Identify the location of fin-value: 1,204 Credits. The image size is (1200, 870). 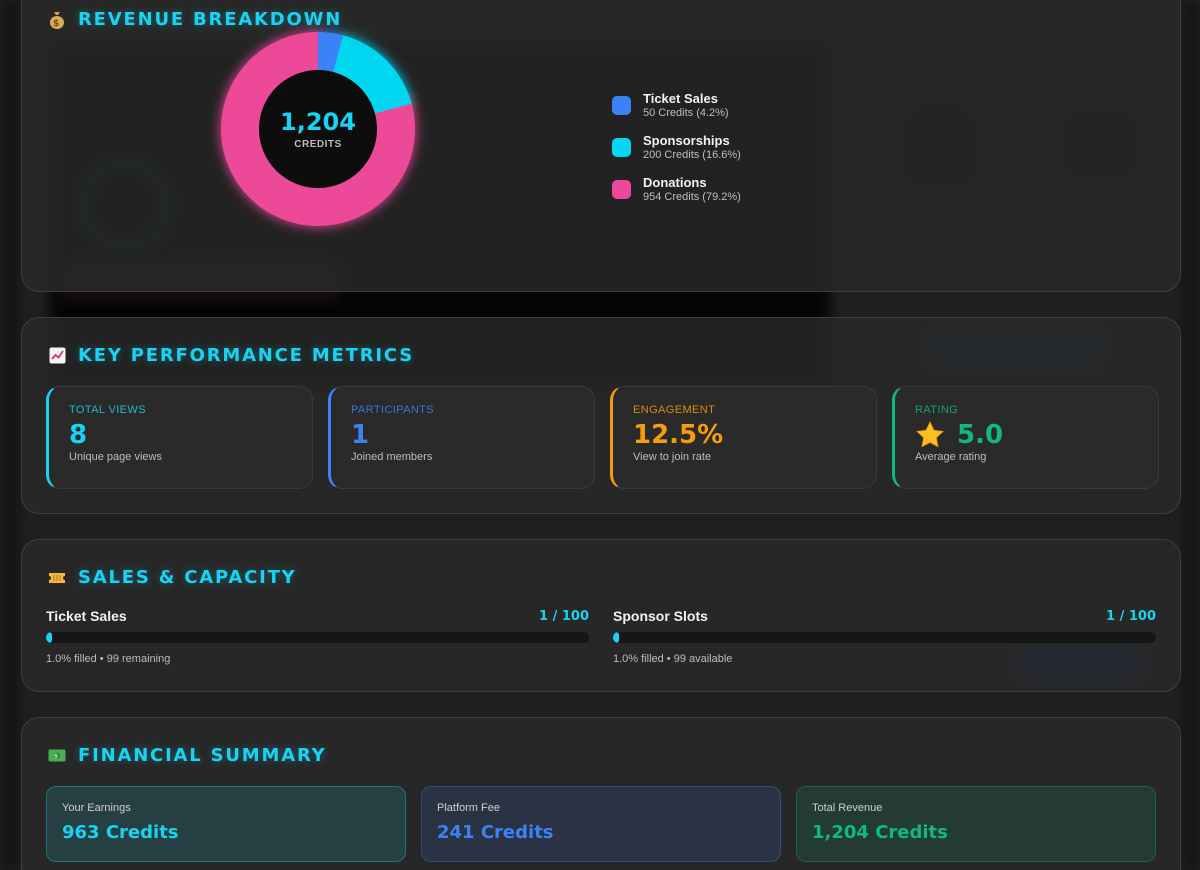
(880, 832).